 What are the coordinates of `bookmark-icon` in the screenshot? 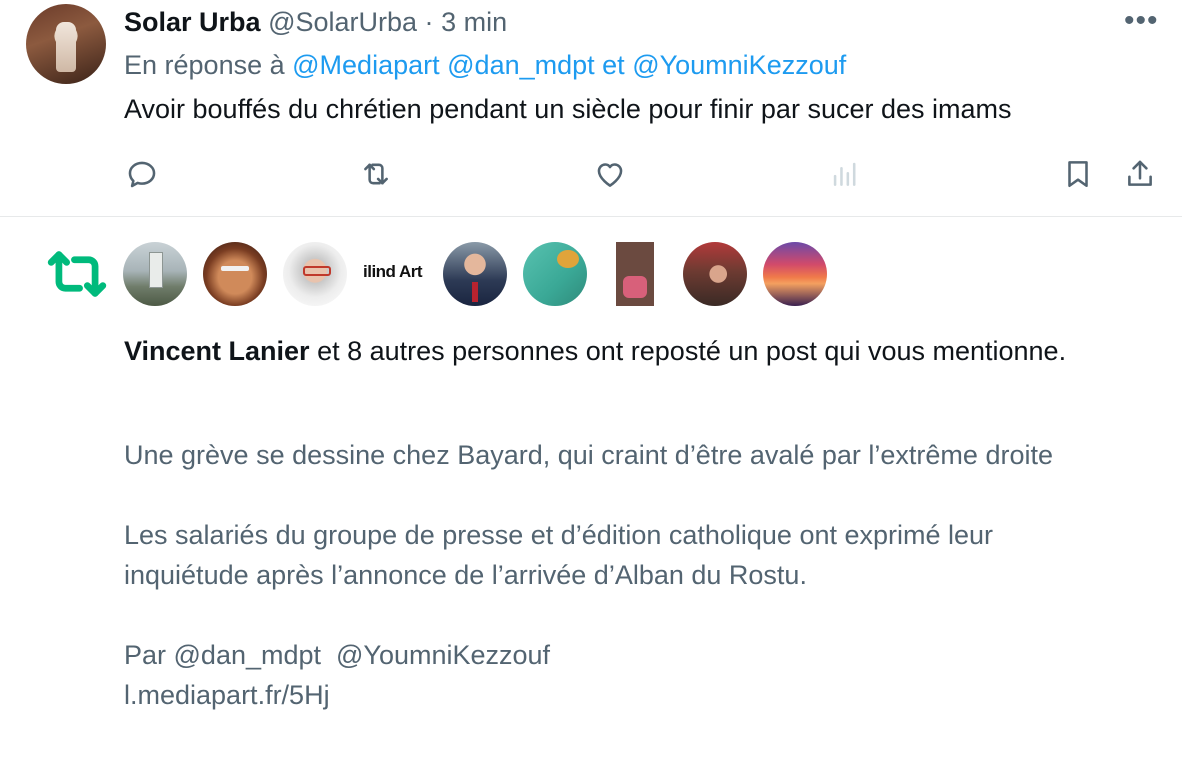 It's located at (1078, 174).